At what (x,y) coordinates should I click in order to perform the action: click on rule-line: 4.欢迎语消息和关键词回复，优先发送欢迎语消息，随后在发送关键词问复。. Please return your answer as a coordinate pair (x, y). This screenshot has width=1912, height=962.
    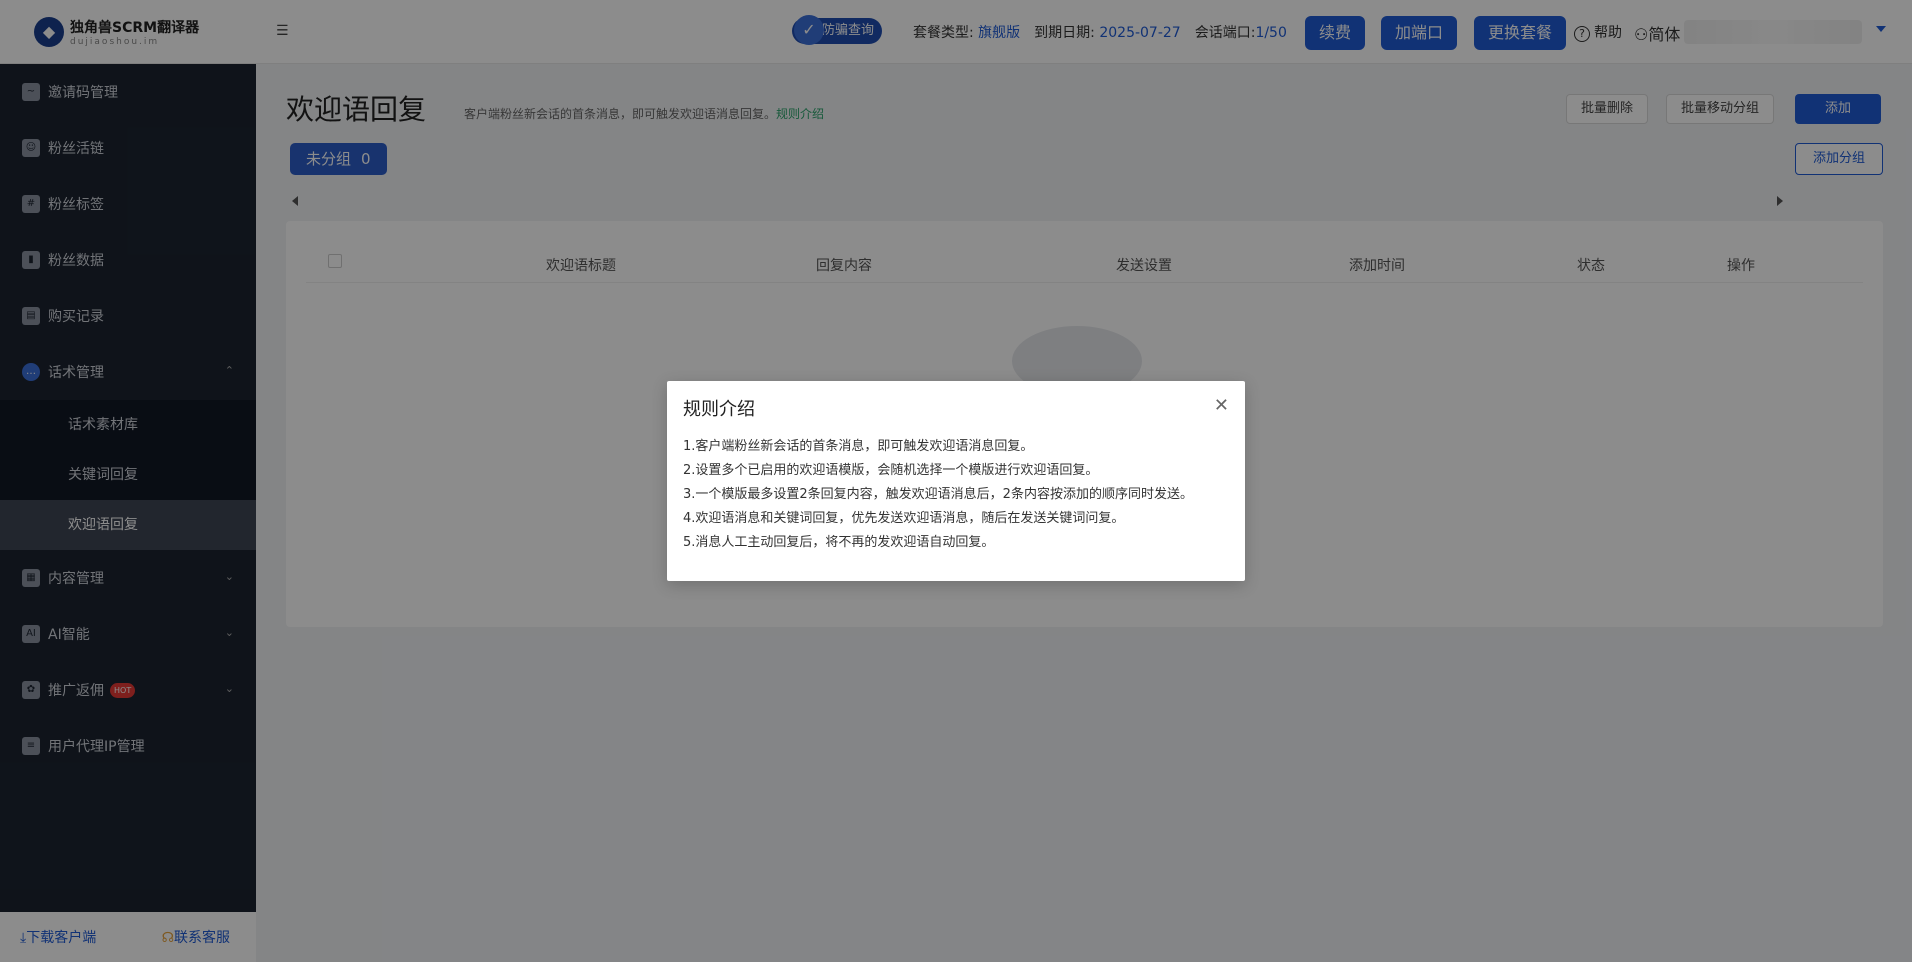
    Looking at the image, I should click on (904, 518).